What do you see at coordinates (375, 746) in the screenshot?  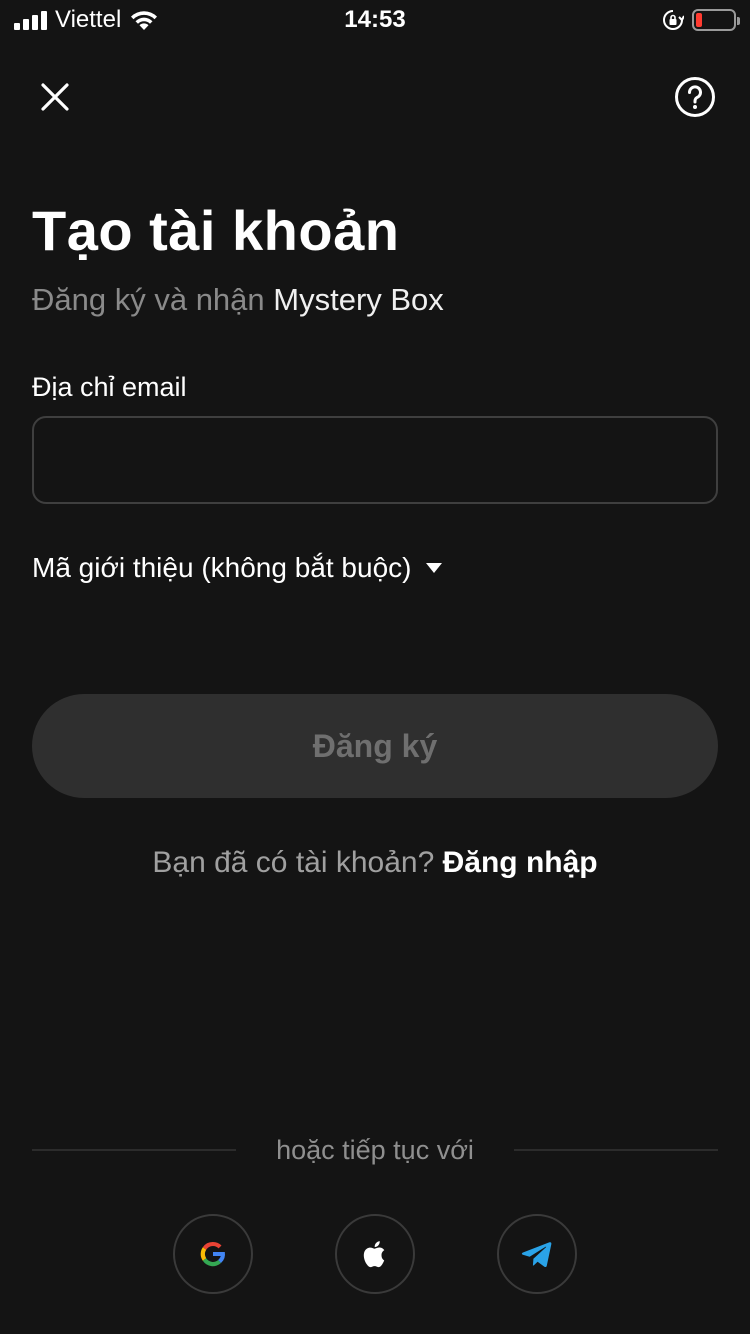 I see `register-button: Đăng ký` at bounding box center [375, 746].